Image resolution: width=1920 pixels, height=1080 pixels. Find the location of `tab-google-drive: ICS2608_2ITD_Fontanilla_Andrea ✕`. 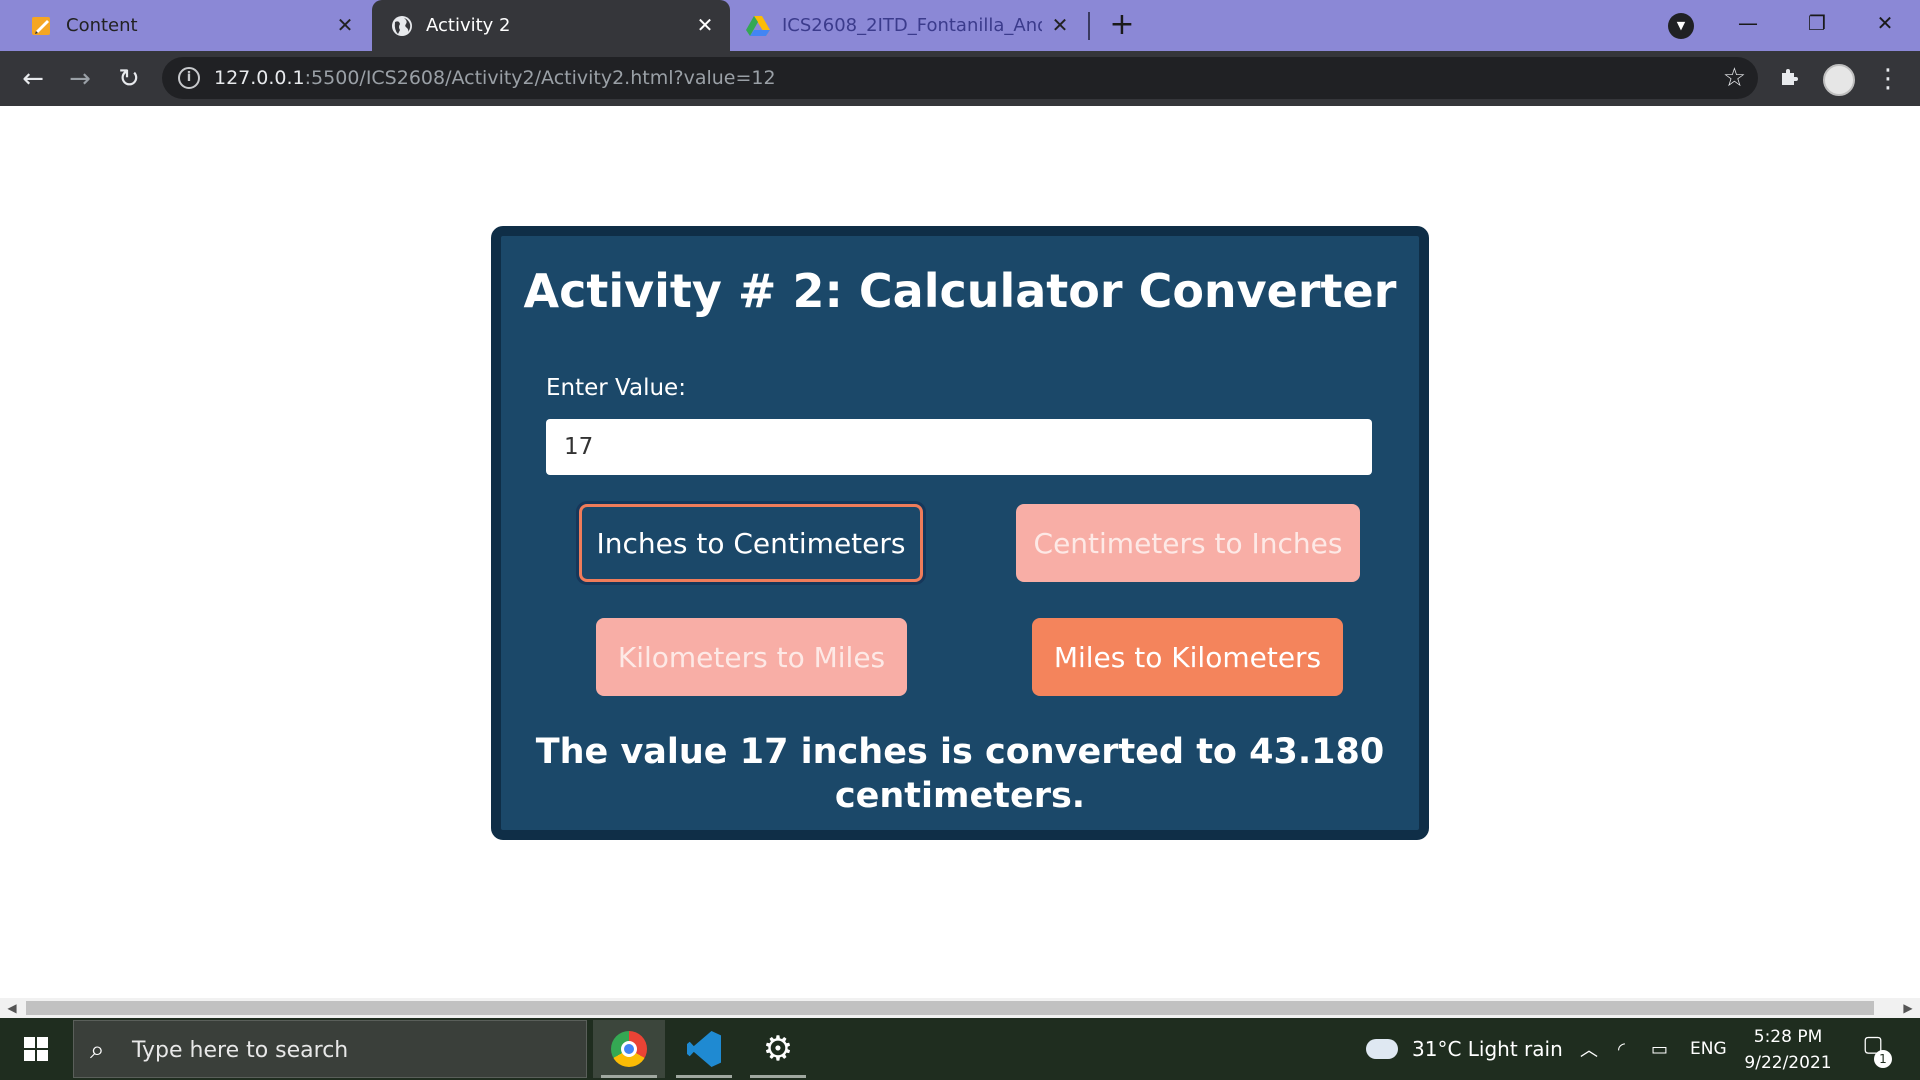

tab-google-drive: ICS2608_2ITD_Fontanilla_Andrea ✕ is located at coordinates (907, 25).